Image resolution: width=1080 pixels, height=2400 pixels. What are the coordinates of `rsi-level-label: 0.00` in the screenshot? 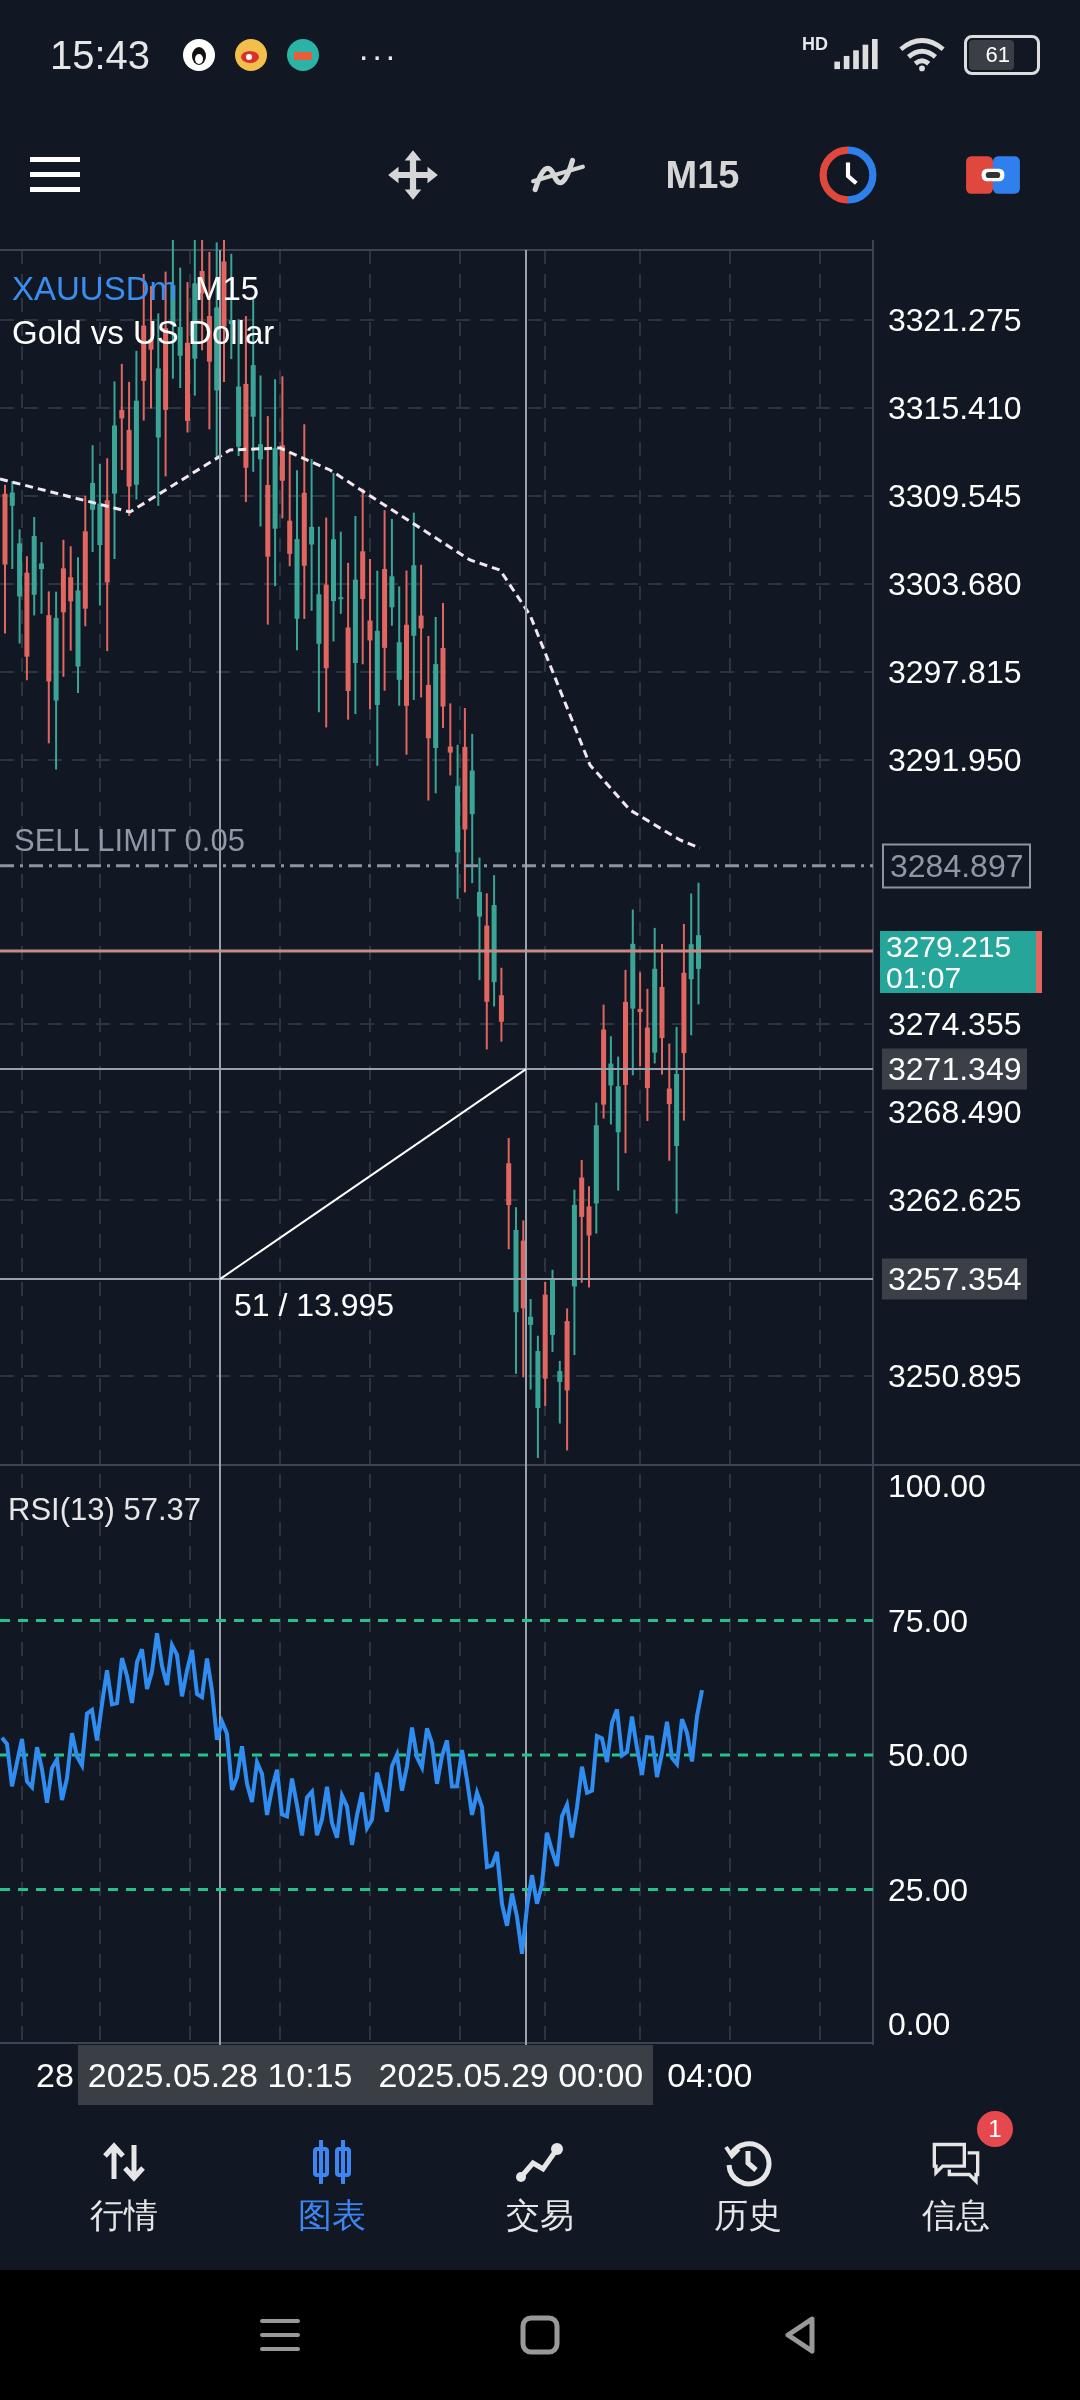 It's located at (919, 2024).